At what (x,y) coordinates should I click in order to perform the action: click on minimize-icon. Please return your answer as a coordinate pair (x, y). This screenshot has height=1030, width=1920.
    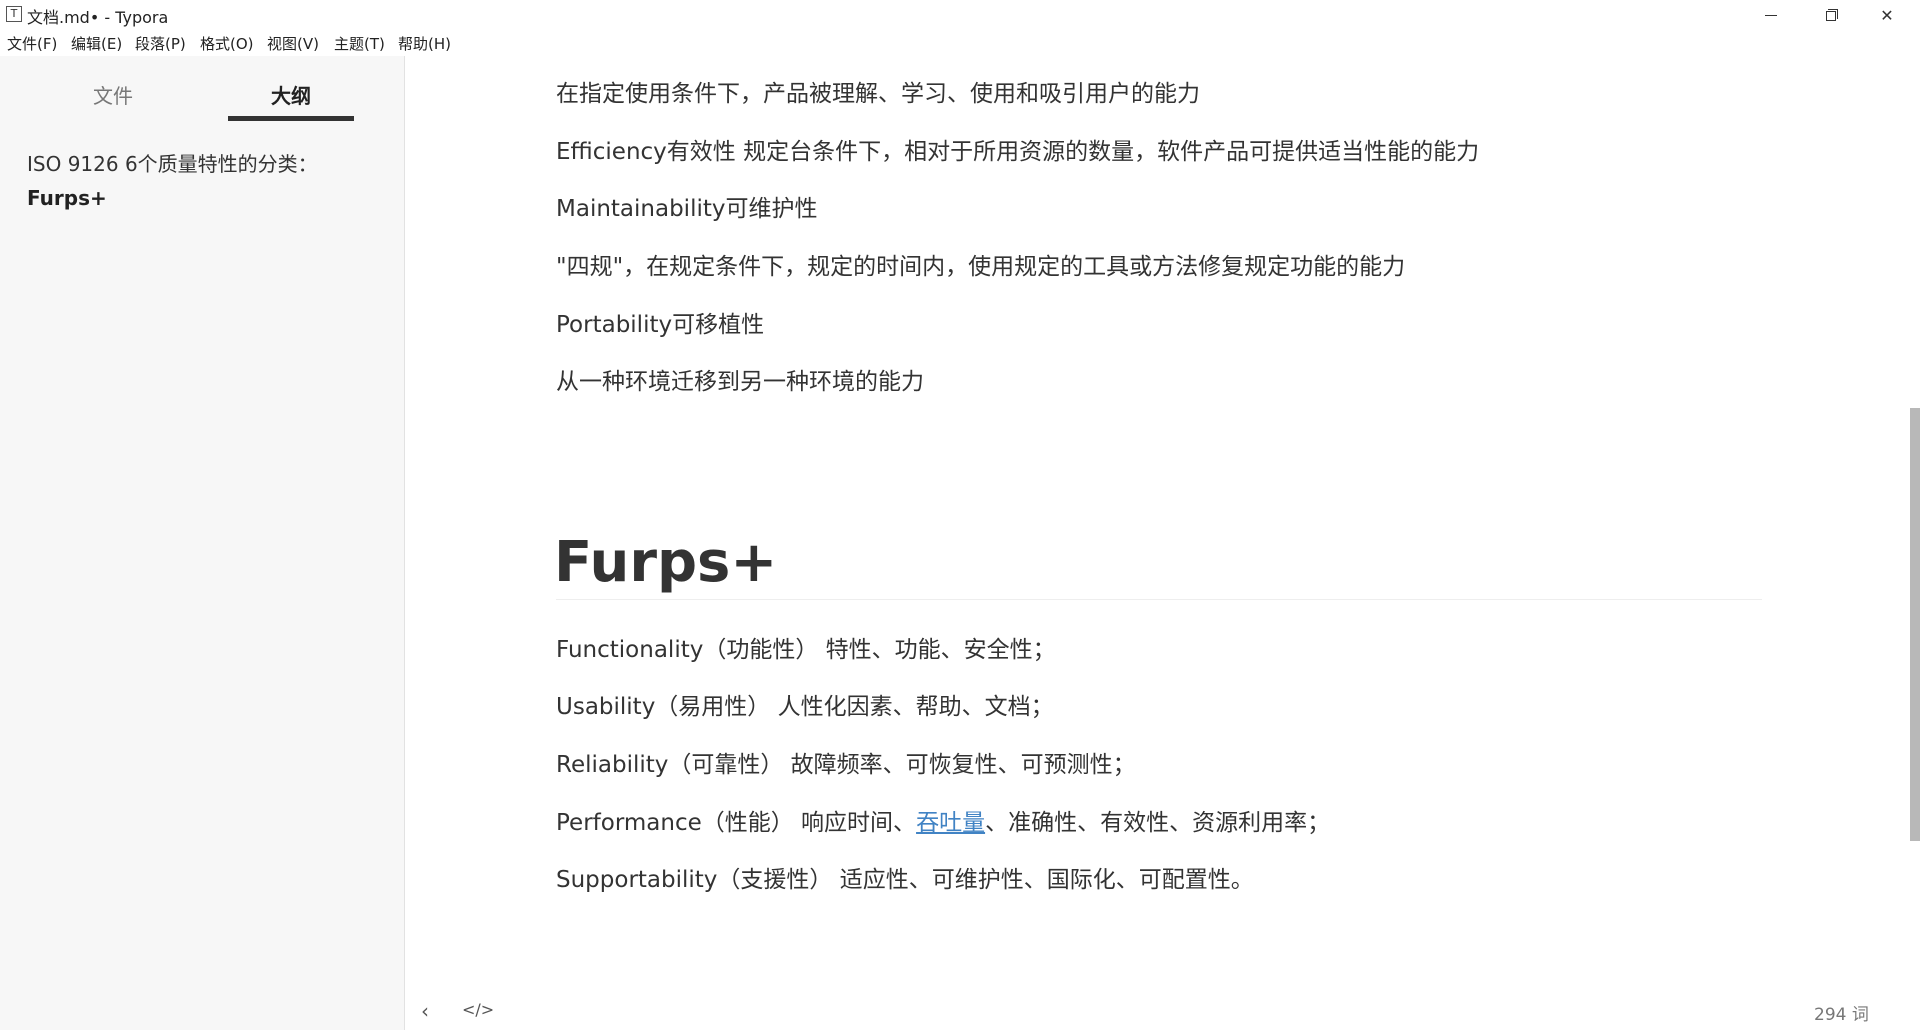
    Looking at the image, I should click on (1771, 15).